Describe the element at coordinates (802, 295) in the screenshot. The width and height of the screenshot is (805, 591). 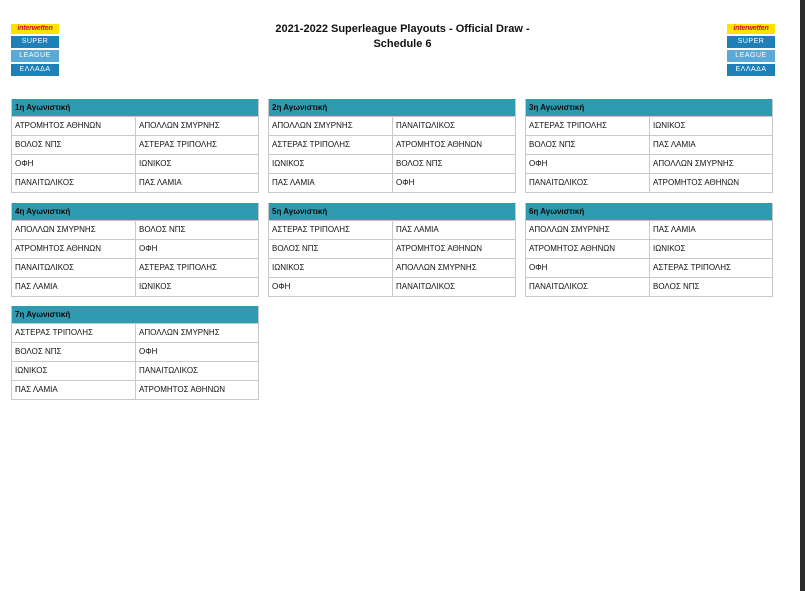
I see `window-edge` at that location.